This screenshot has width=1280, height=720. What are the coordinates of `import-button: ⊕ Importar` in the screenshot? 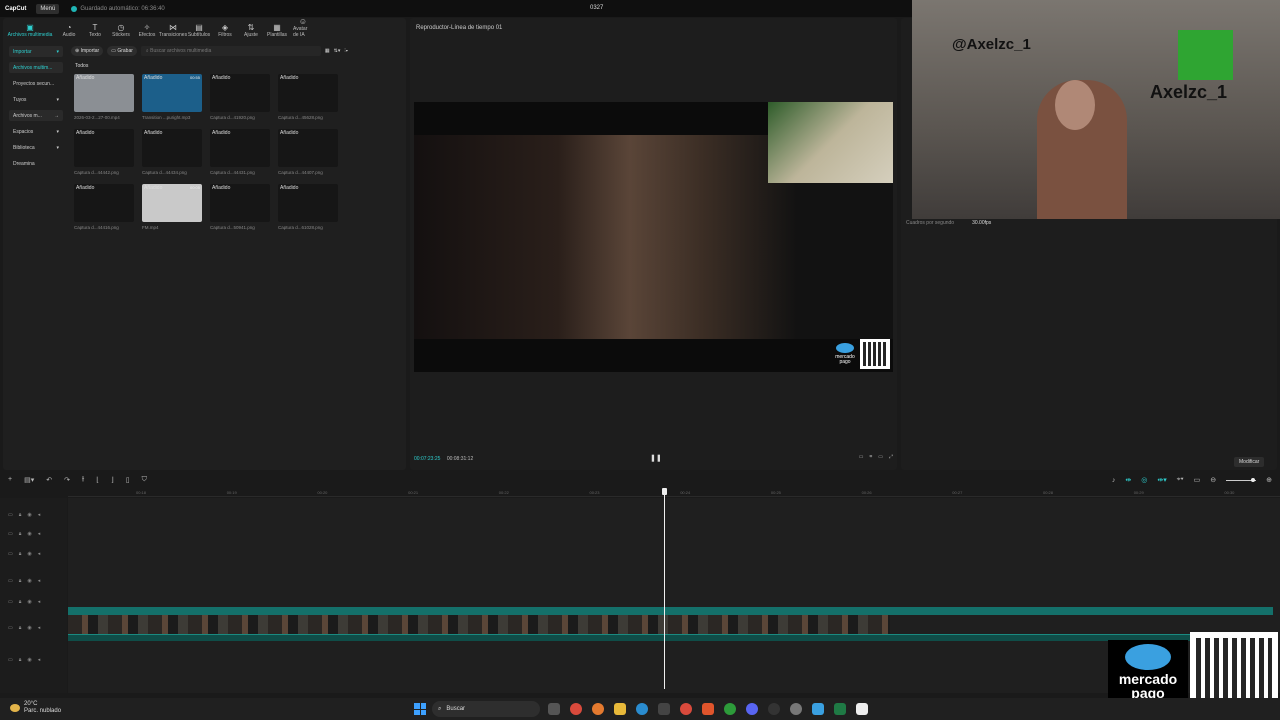 It's located at (87, 51).